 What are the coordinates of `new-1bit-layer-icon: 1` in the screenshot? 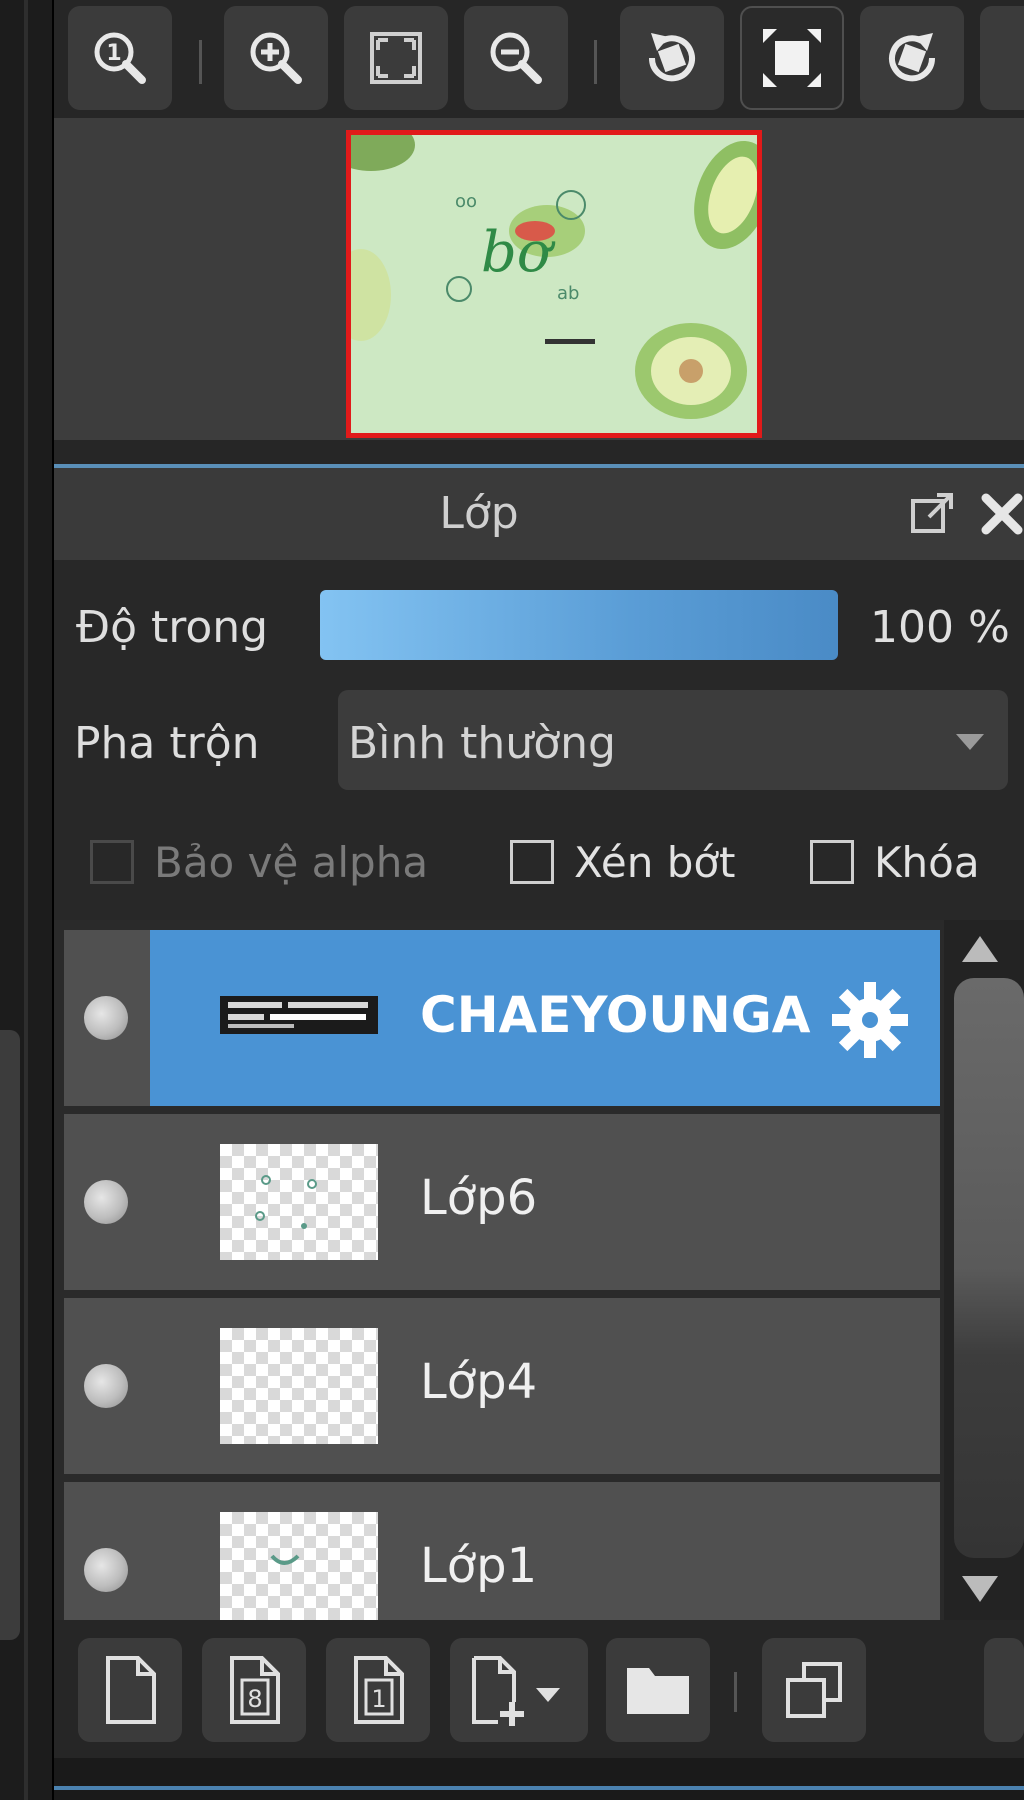 It's located at (379, 1690).